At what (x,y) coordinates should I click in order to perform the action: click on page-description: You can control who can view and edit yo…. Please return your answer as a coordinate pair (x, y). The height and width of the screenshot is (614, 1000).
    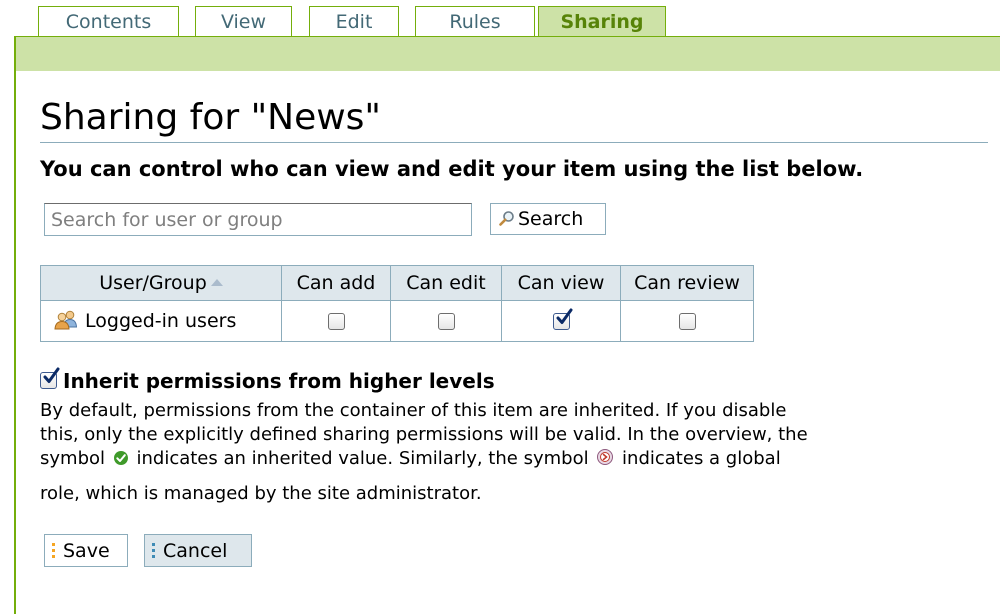
    Looking at the image, I should click on (452, 169).